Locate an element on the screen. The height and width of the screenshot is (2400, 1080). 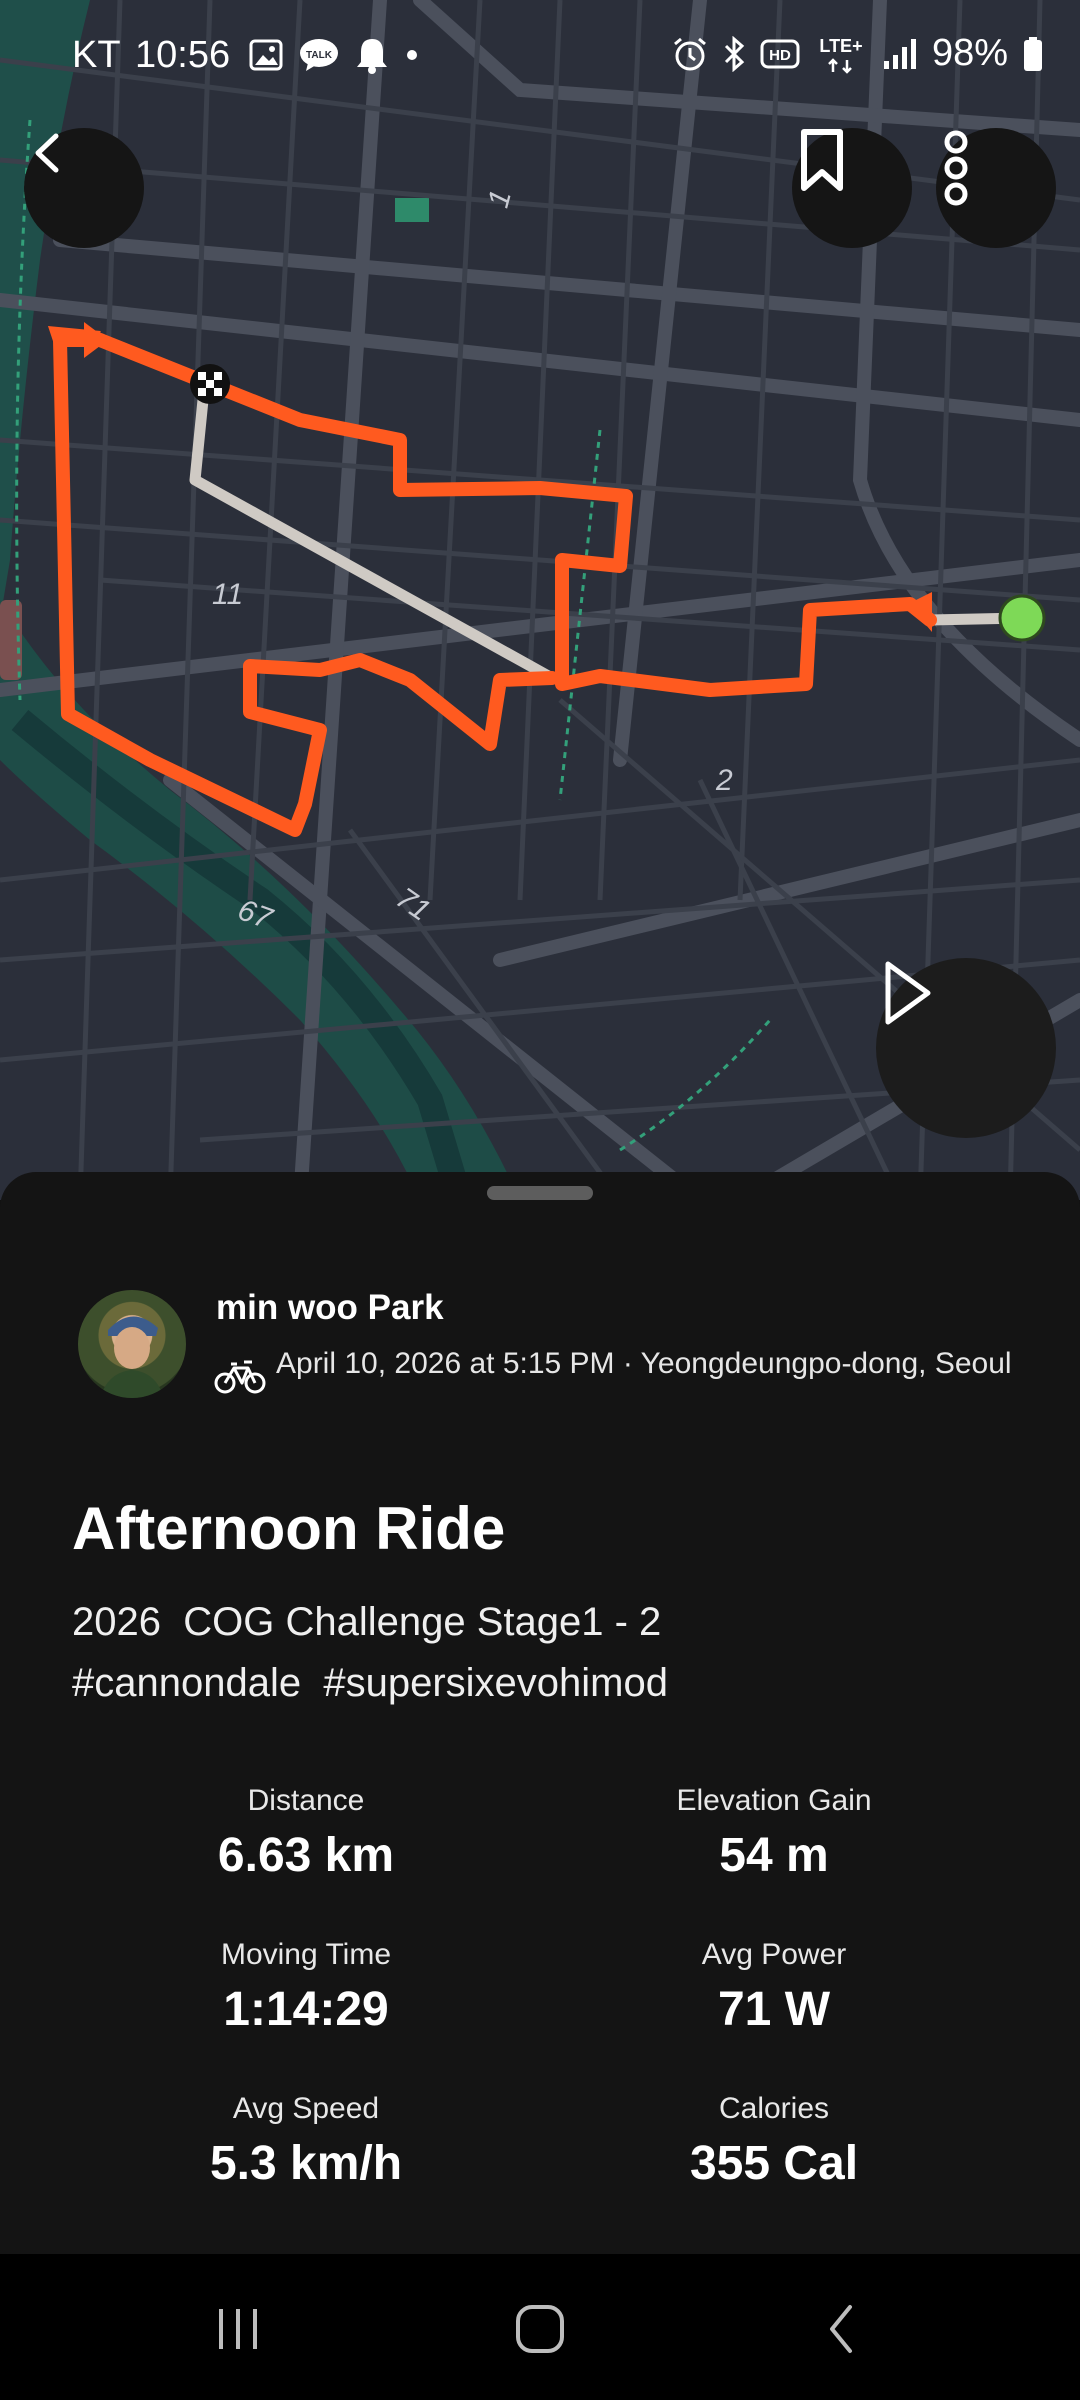
hd-icon: HD is located at coordinates (780, 53).